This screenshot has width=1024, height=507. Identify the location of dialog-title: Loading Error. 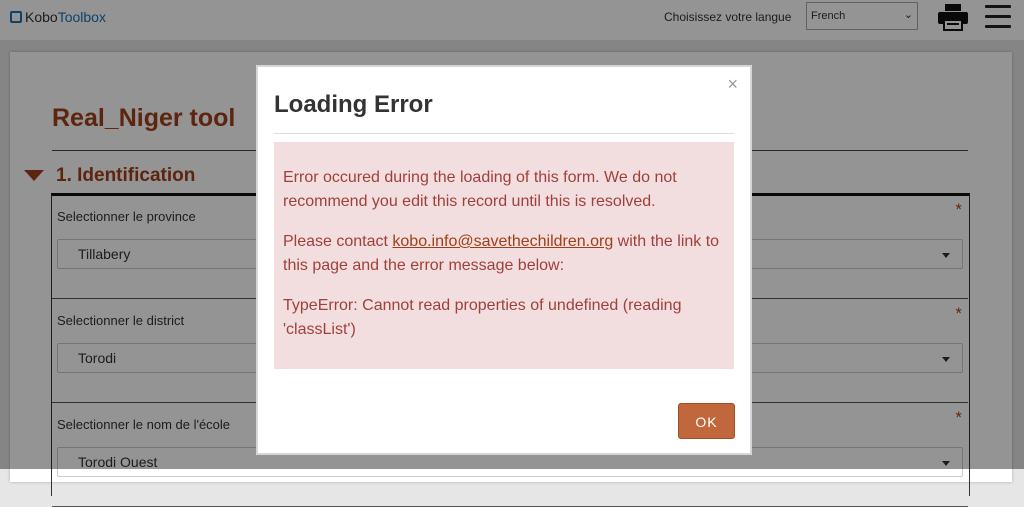
(353, 104).